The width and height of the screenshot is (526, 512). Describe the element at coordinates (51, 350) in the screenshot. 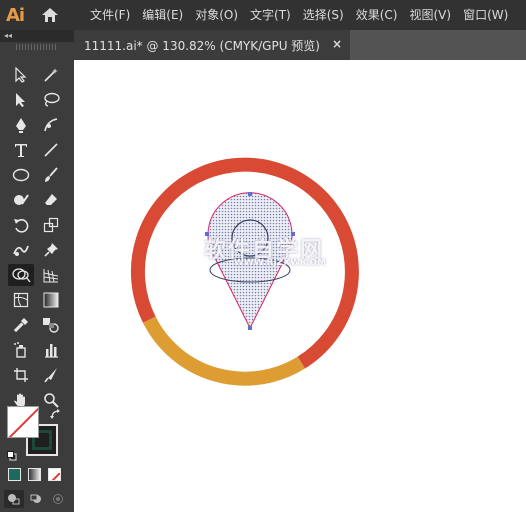

I see `column-graph-tool-icon` at that location.